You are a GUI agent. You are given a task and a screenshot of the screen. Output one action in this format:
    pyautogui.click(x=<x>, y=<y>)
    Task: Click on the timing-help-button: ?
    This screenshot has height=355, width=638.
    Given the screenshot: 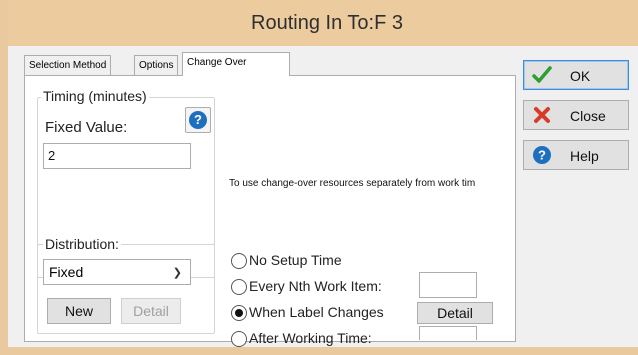 What is the action you would take?
    pyautogui.click(x=198, y=120)
    